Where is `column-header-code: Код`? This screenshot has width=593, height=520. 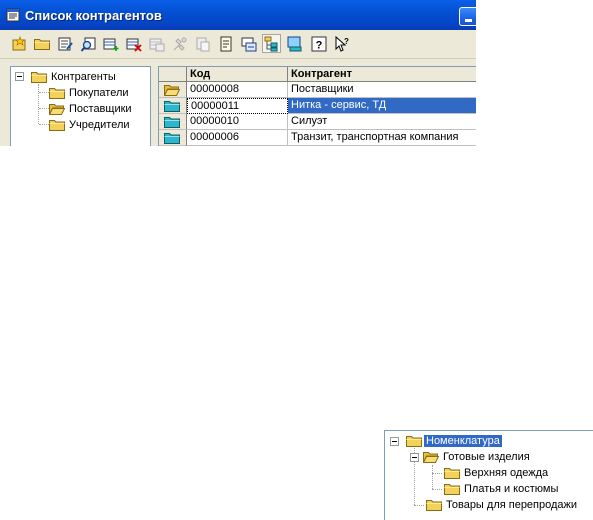 column-header-code: Код is located at coordinates (237, 74).